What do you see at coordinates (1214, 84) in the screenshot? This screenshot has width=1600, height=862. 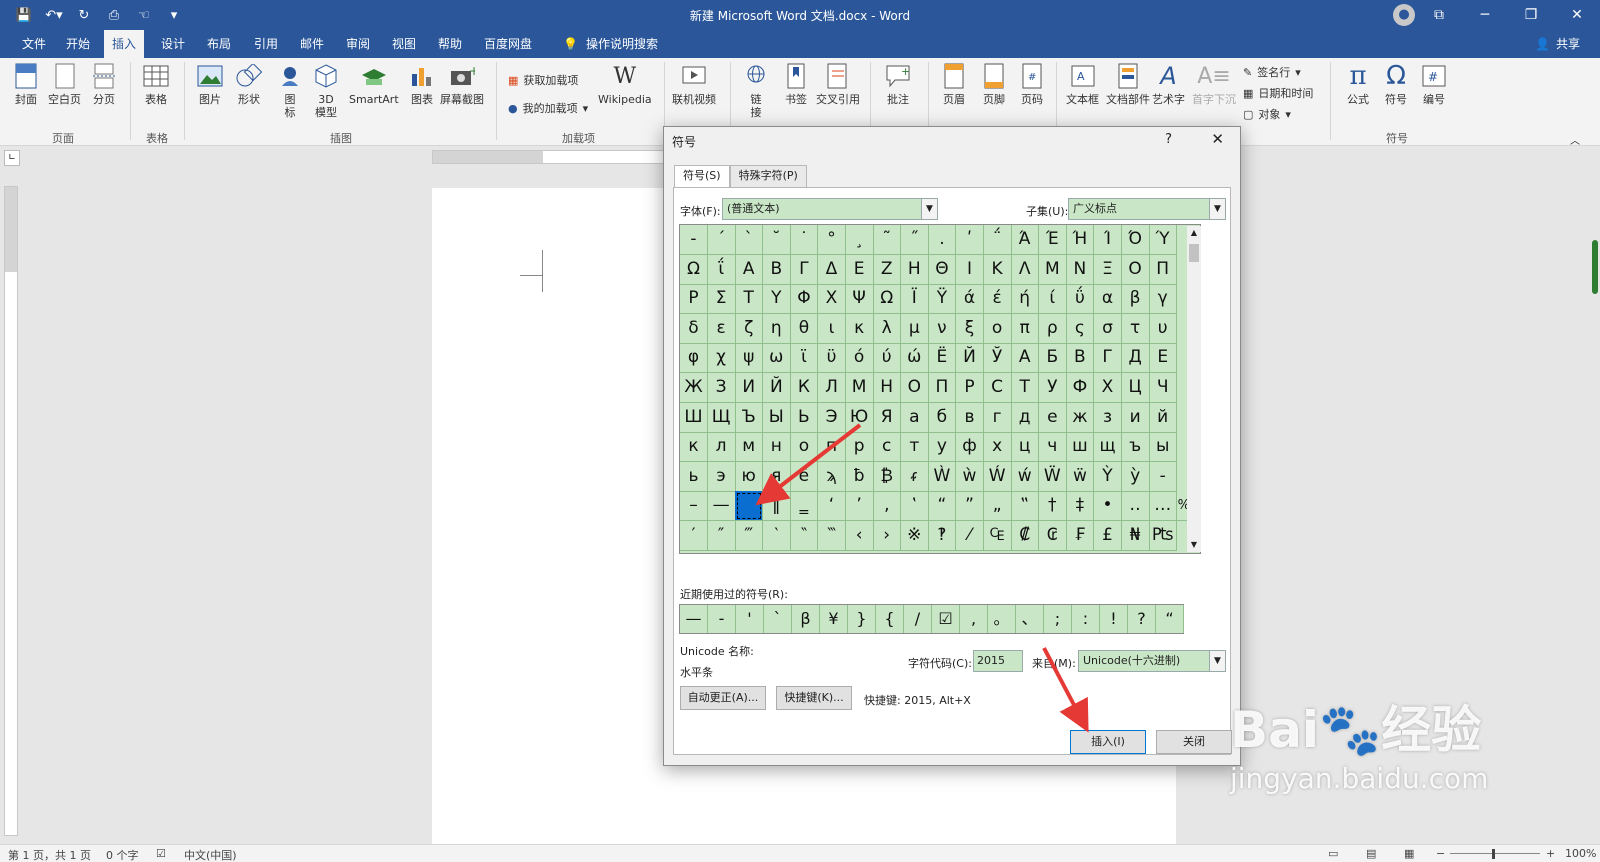 I see `drop-cap-button: A≡ 首字下沉` at bounding box center [1214, 84].